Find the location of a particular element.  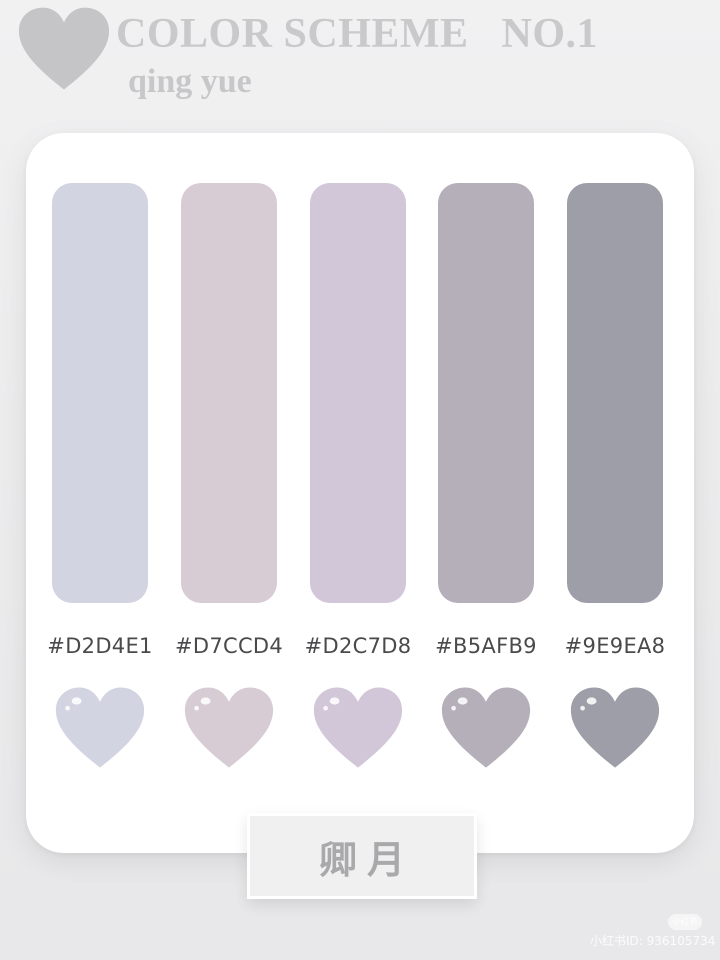

swatch-5: #9E9EA8 is located at coordinates (615, 463).